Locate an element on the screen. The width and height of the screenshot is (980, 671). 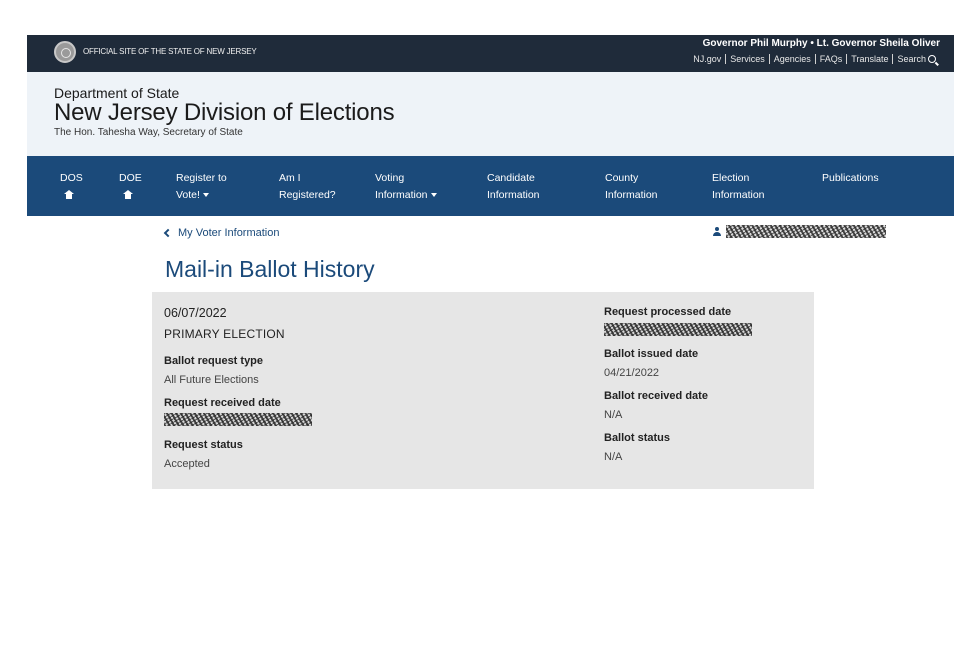
search-icon is located at coordinates (932, 59).